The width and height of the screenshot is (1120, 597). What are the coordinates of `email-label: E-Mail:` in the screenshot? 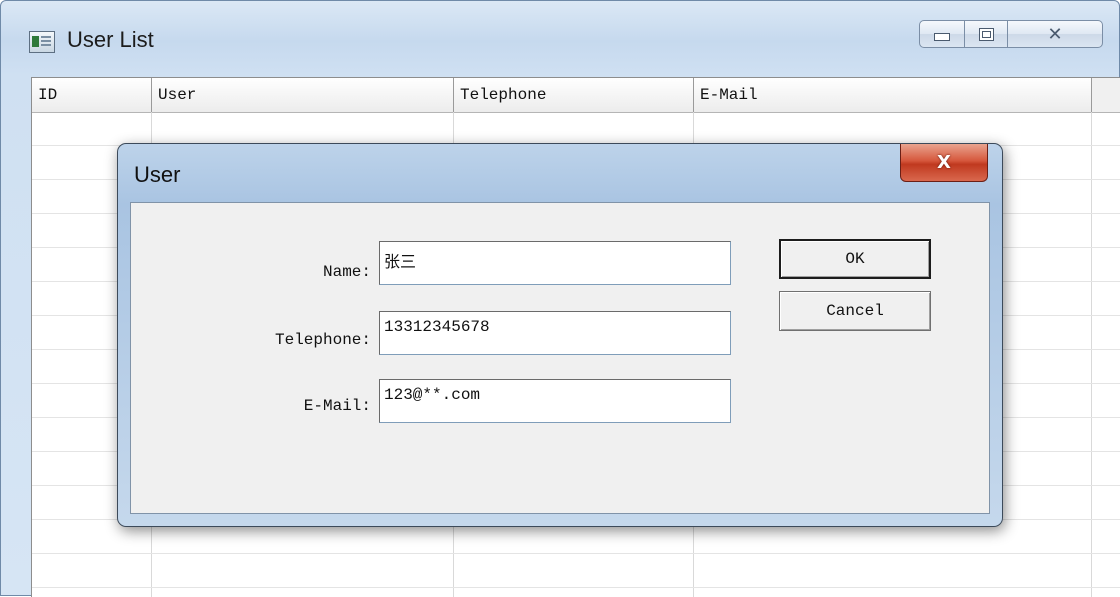 It's located at (337, 406).